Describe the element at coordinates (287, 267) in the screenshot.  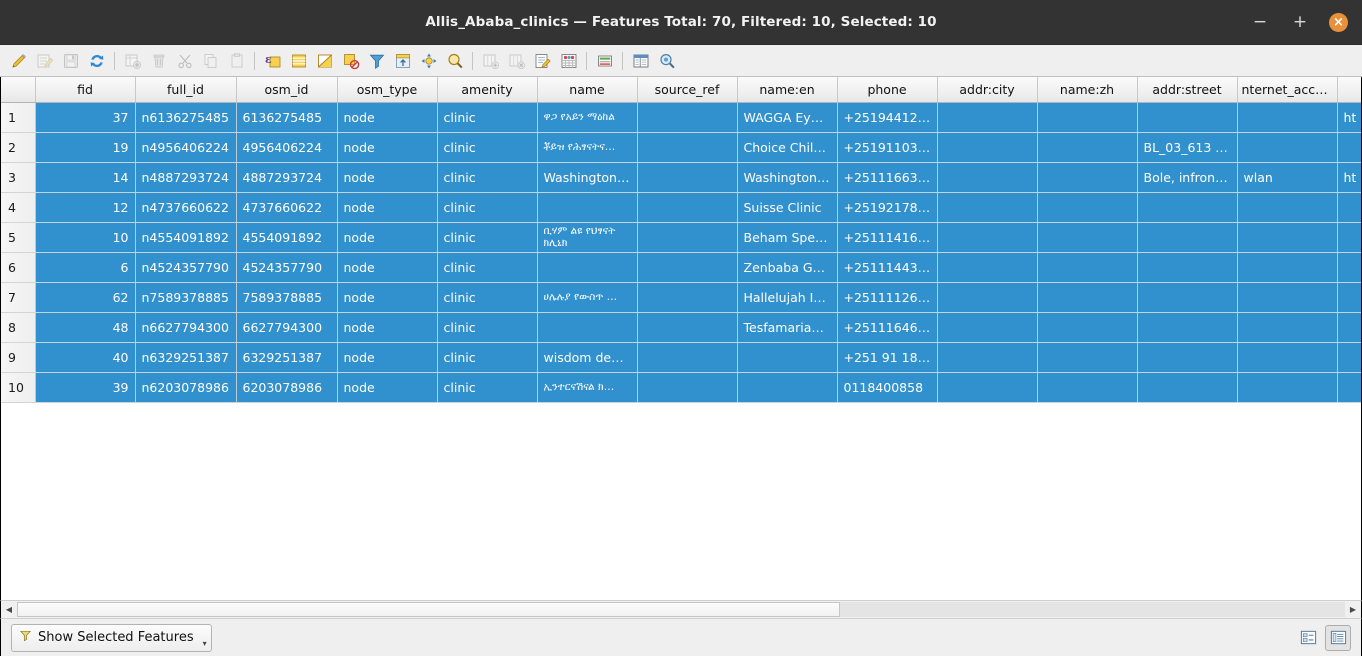
I see `table-cell: 4524357790` at that location.